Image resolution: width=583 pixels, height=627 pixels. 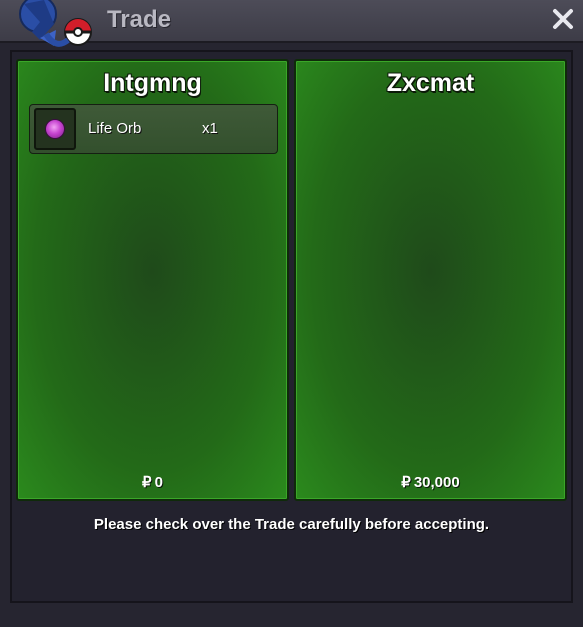 What do you see at coordinates (55, 23) in the screenshot?
I see `pokeball-logo-icon` at bounding box center [55, 23].